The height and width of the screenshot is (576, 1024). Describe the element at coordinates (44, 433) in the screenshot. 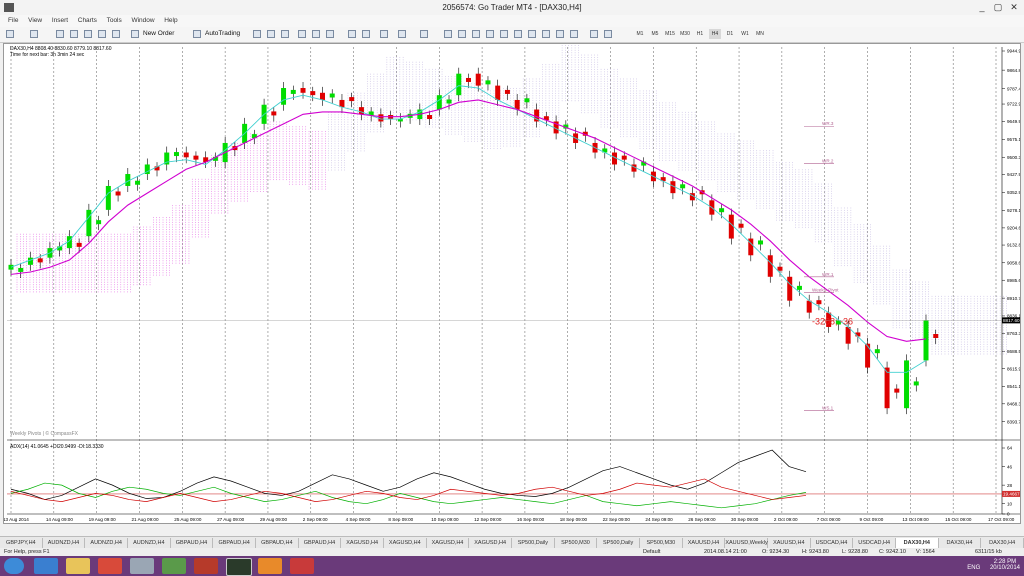

I see `indicator-watermark: Weekly Pivots | © CompassFX` at that location.